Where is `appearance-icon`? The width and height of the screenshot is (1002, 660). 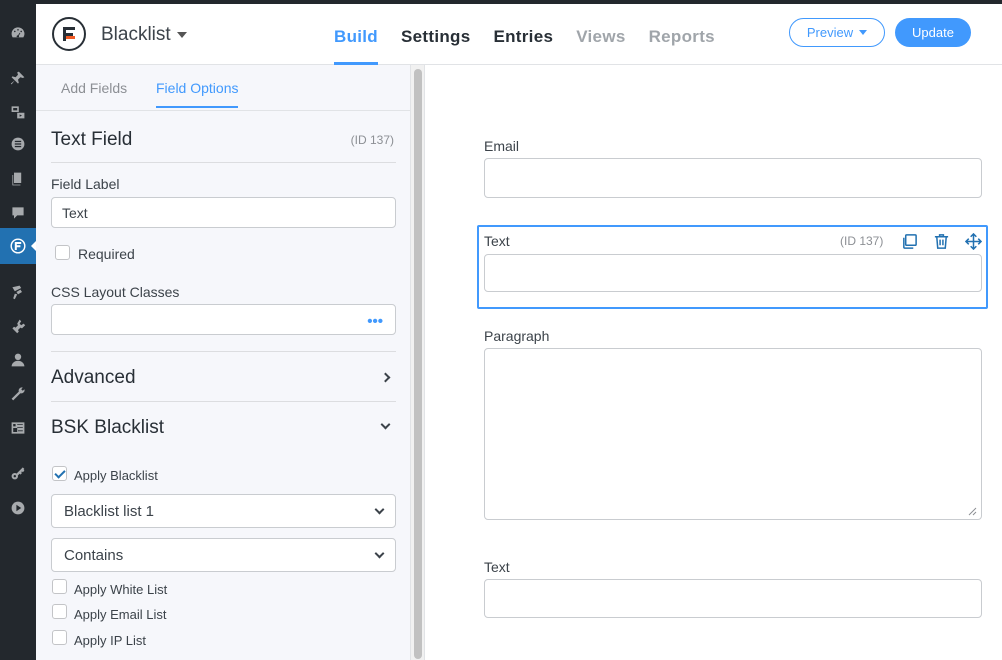
appearance-icon is located at coordinates (18, 292).